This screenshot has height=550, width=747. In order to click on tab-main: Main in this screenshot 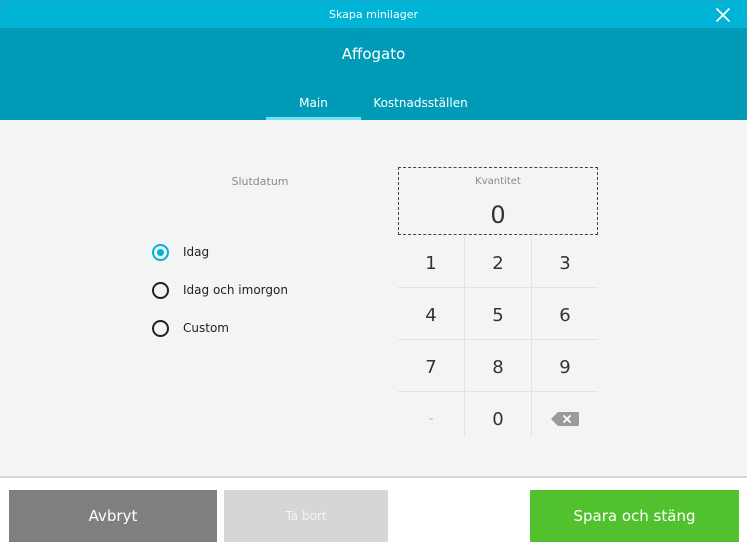, I will do `click(313, 108)`.